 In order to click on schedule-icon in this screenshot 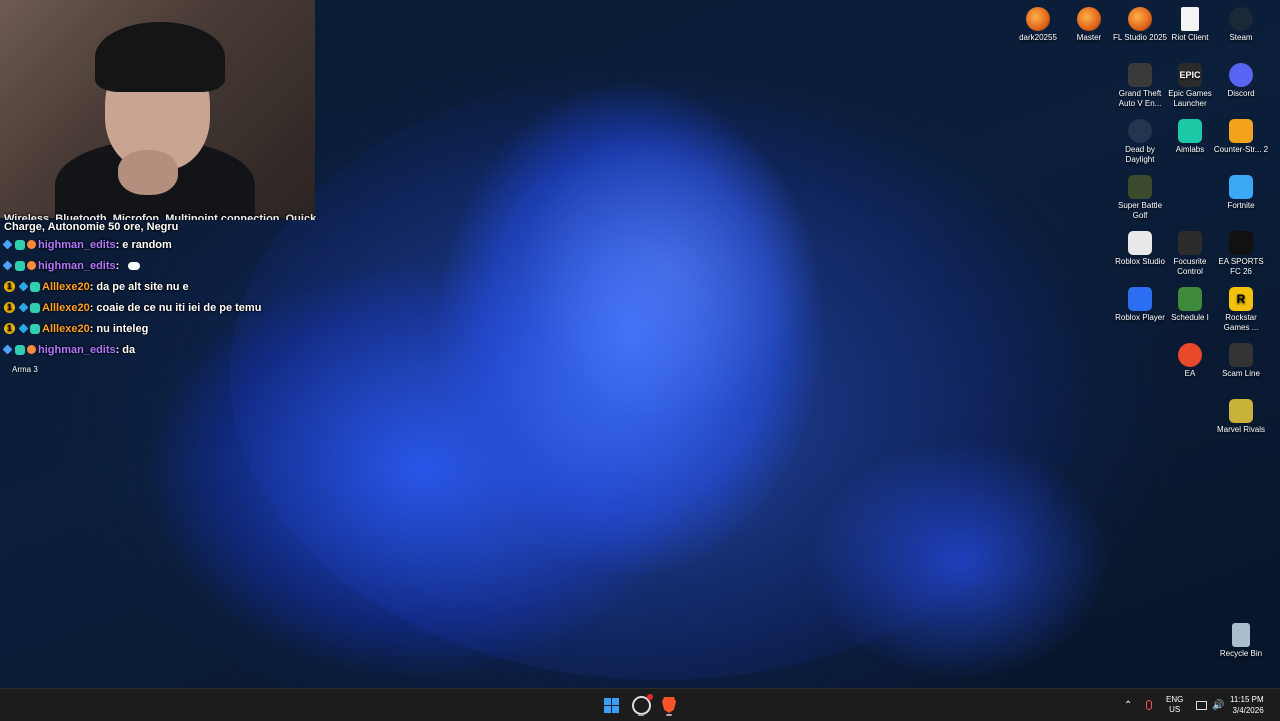, I will do `click(1190, 299)`.